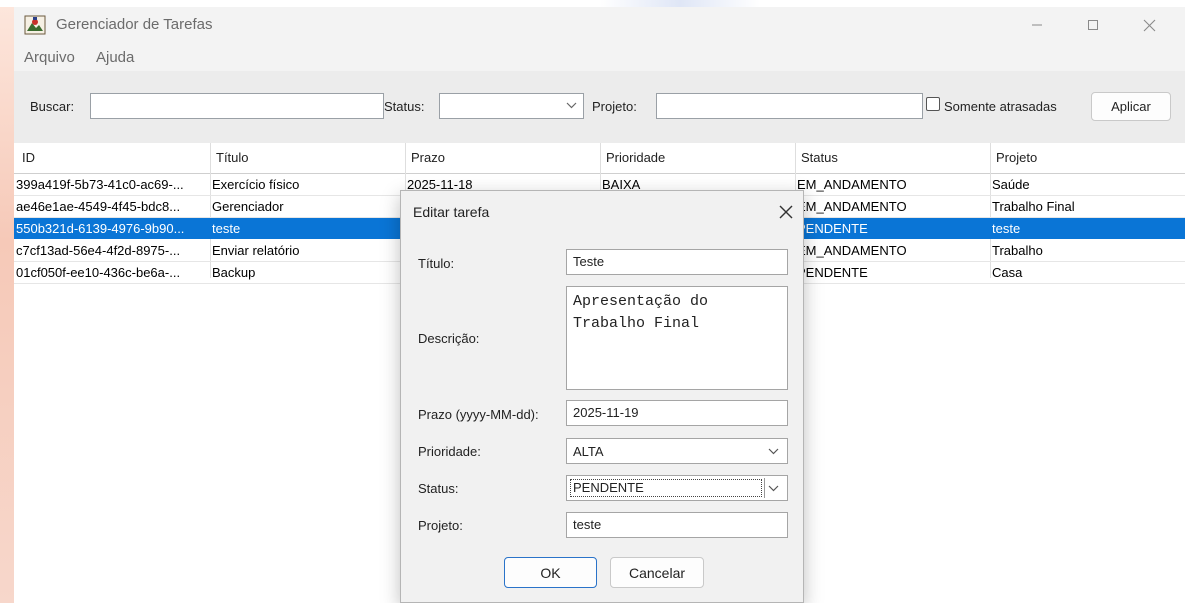  Describe the element at coordinates (428, 157) in the screenshot. I see `column-header-deadline: Prazo` at that location.